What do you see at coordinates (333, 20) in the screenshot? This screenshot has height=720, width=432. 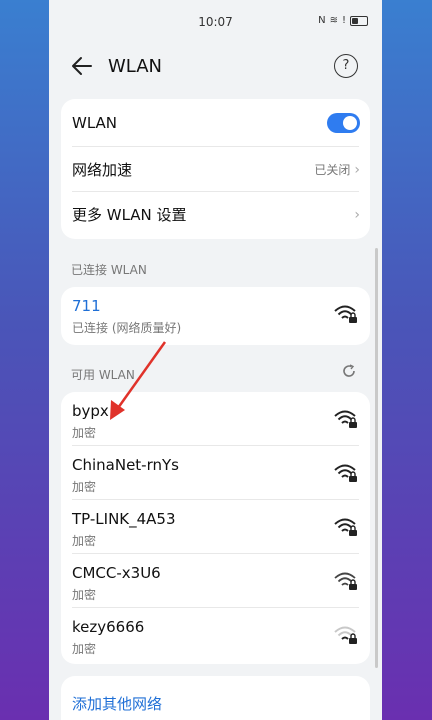 I see `wifi-status-icon: ≋` at bounding box center [333, 20].